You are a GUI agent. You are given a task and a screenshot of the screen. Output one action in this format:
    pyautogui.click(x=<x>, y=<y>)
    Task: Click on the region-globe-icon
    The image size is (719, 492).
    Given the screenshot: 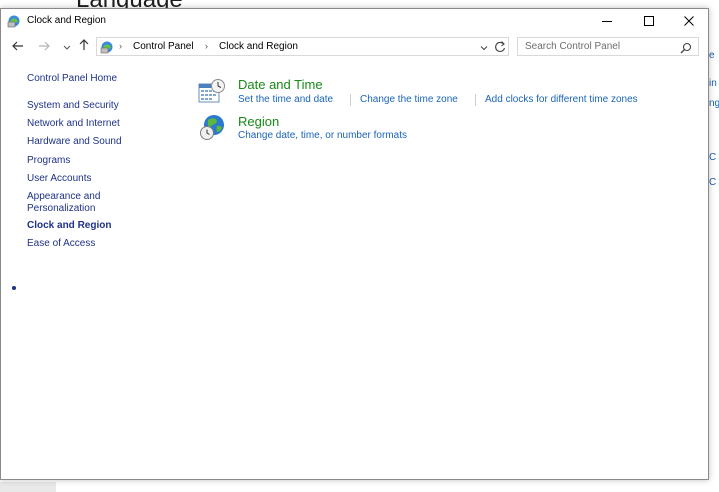 What is the action you would take?
    pyautogui.click(x=213, y=126)
    